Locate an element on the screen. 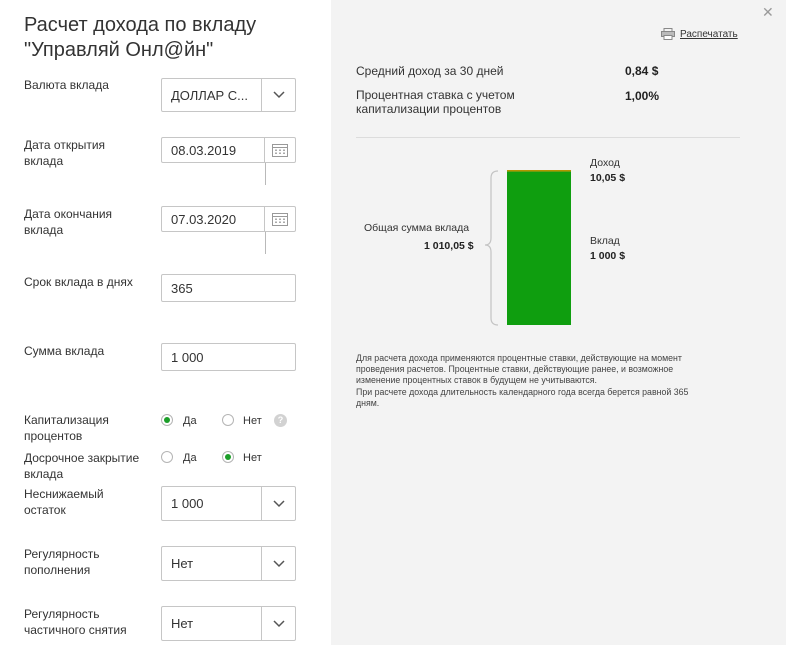  open-date-label-l2: вклада is located at coordinates (44, 161).